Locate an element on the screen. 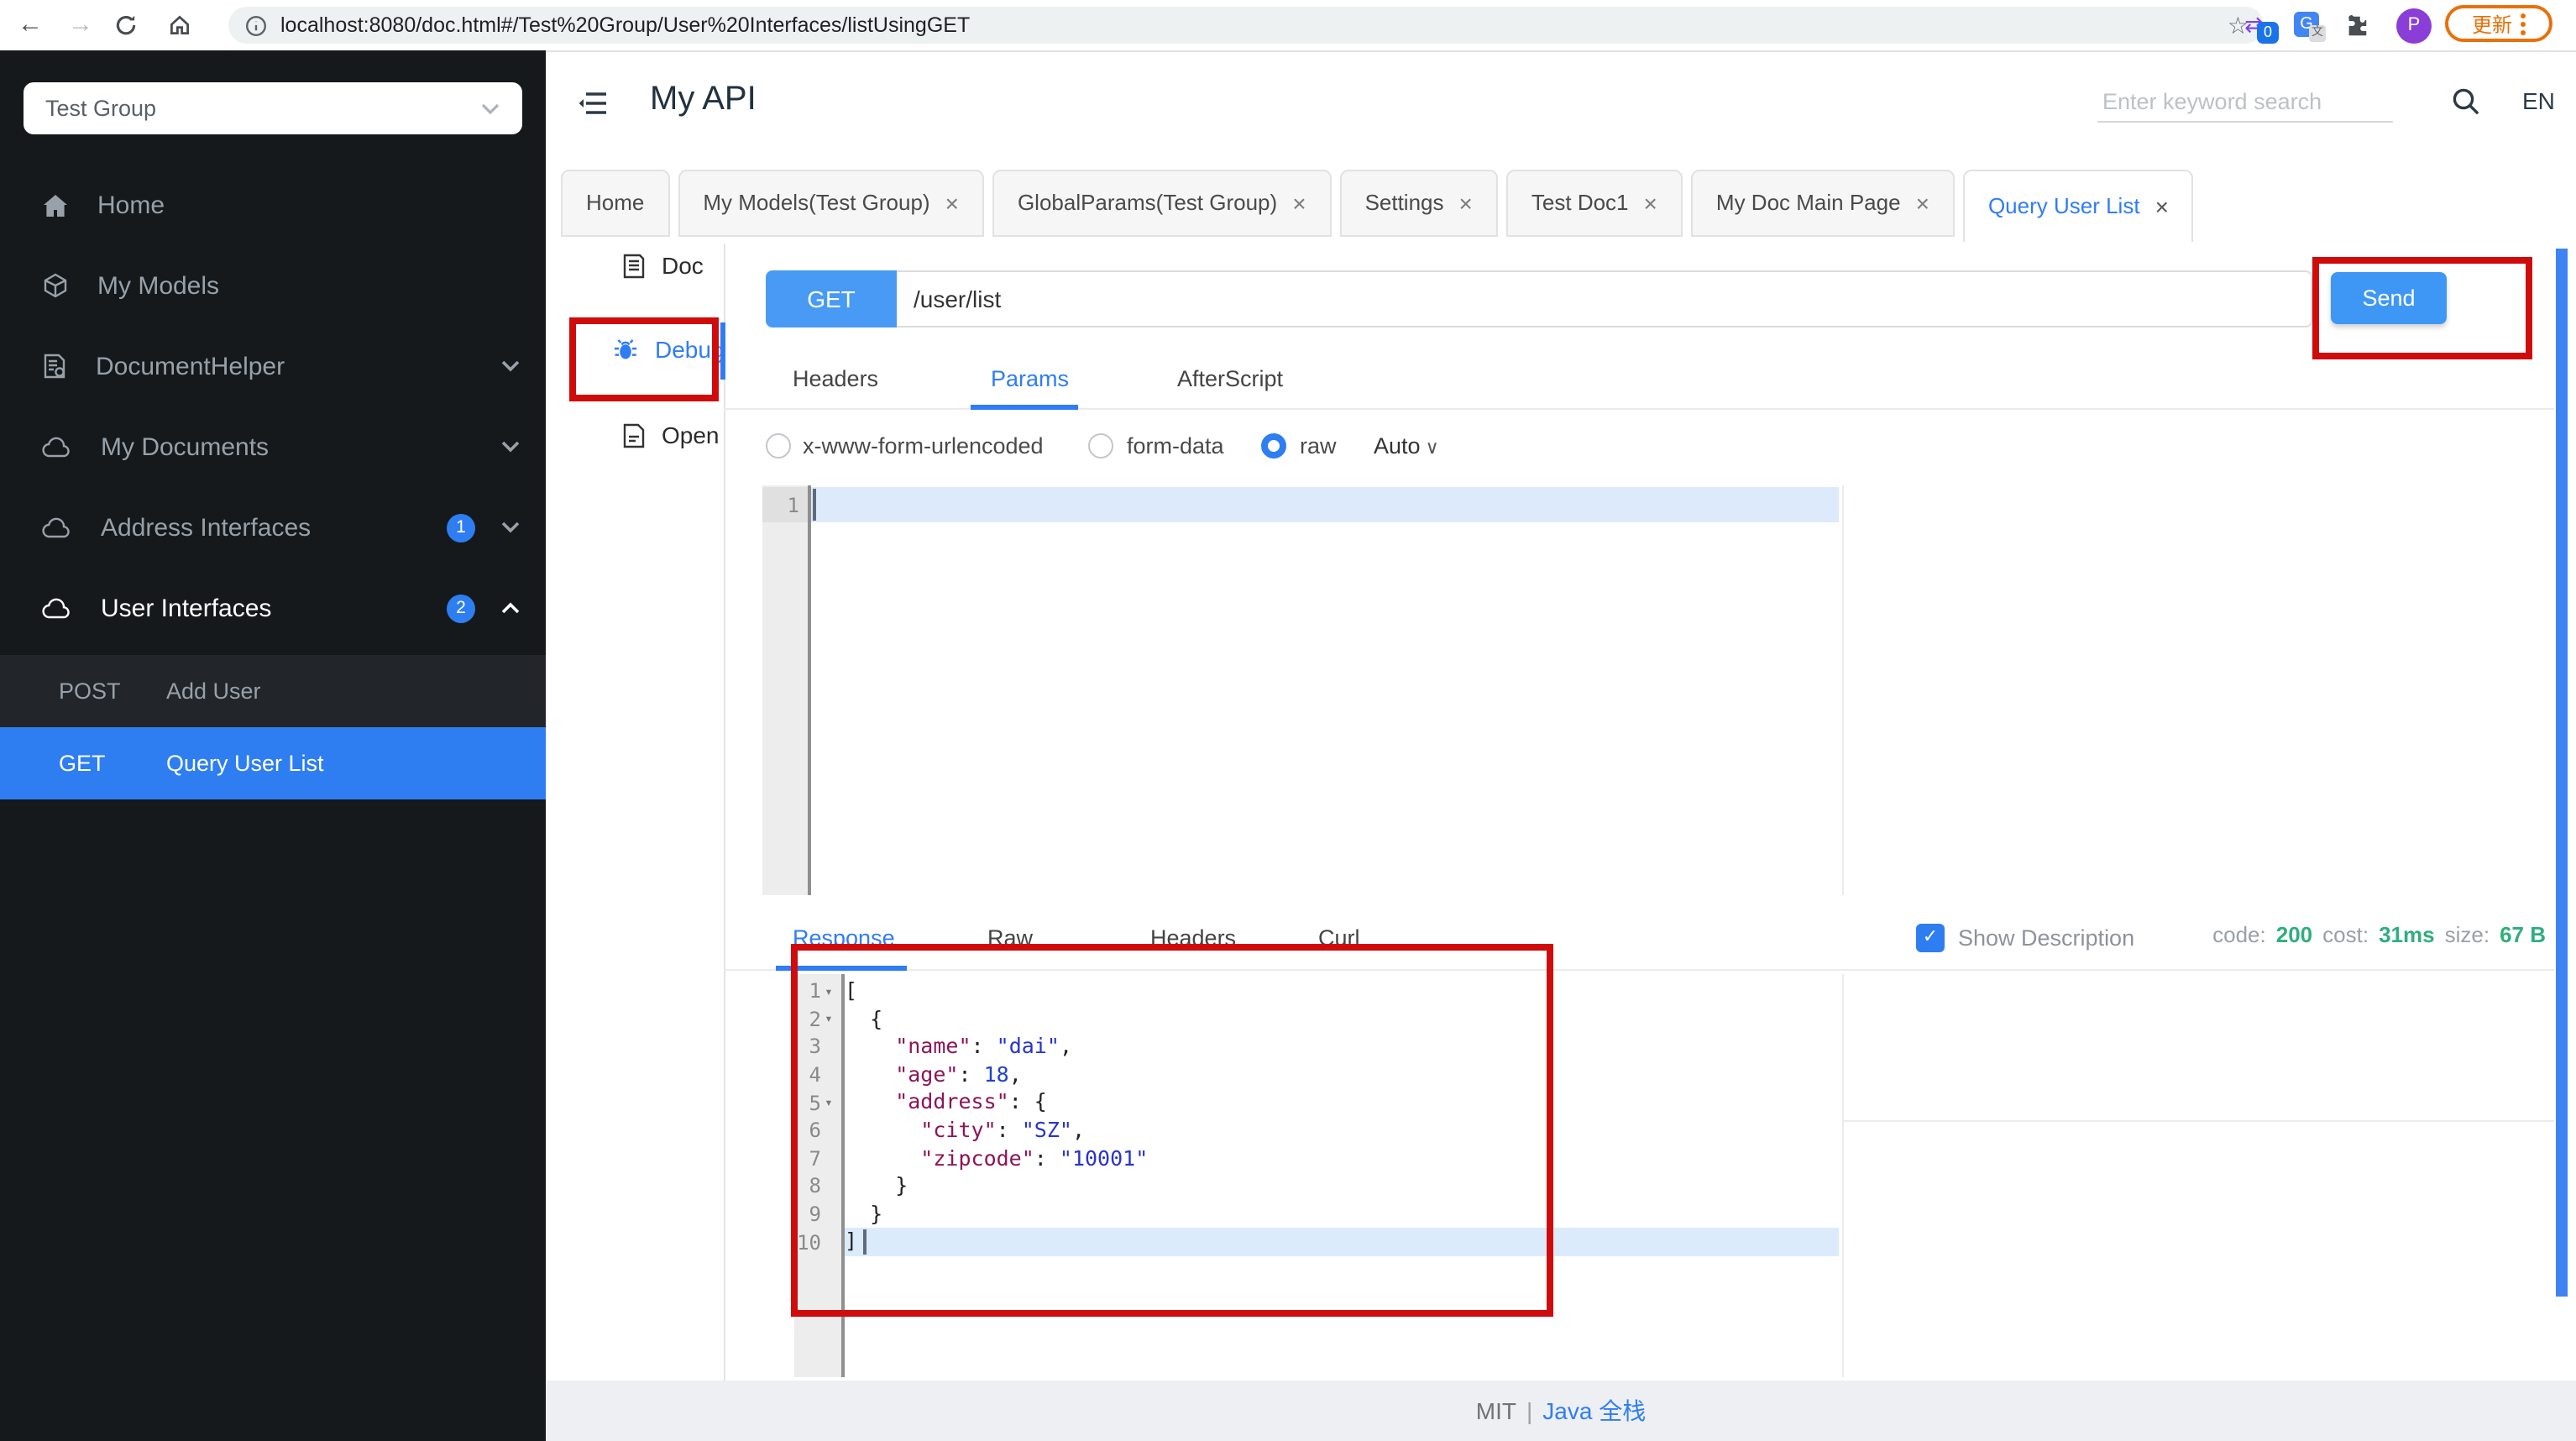  show-description-checkbox: ✓ is located at coordinates (1931, 938).